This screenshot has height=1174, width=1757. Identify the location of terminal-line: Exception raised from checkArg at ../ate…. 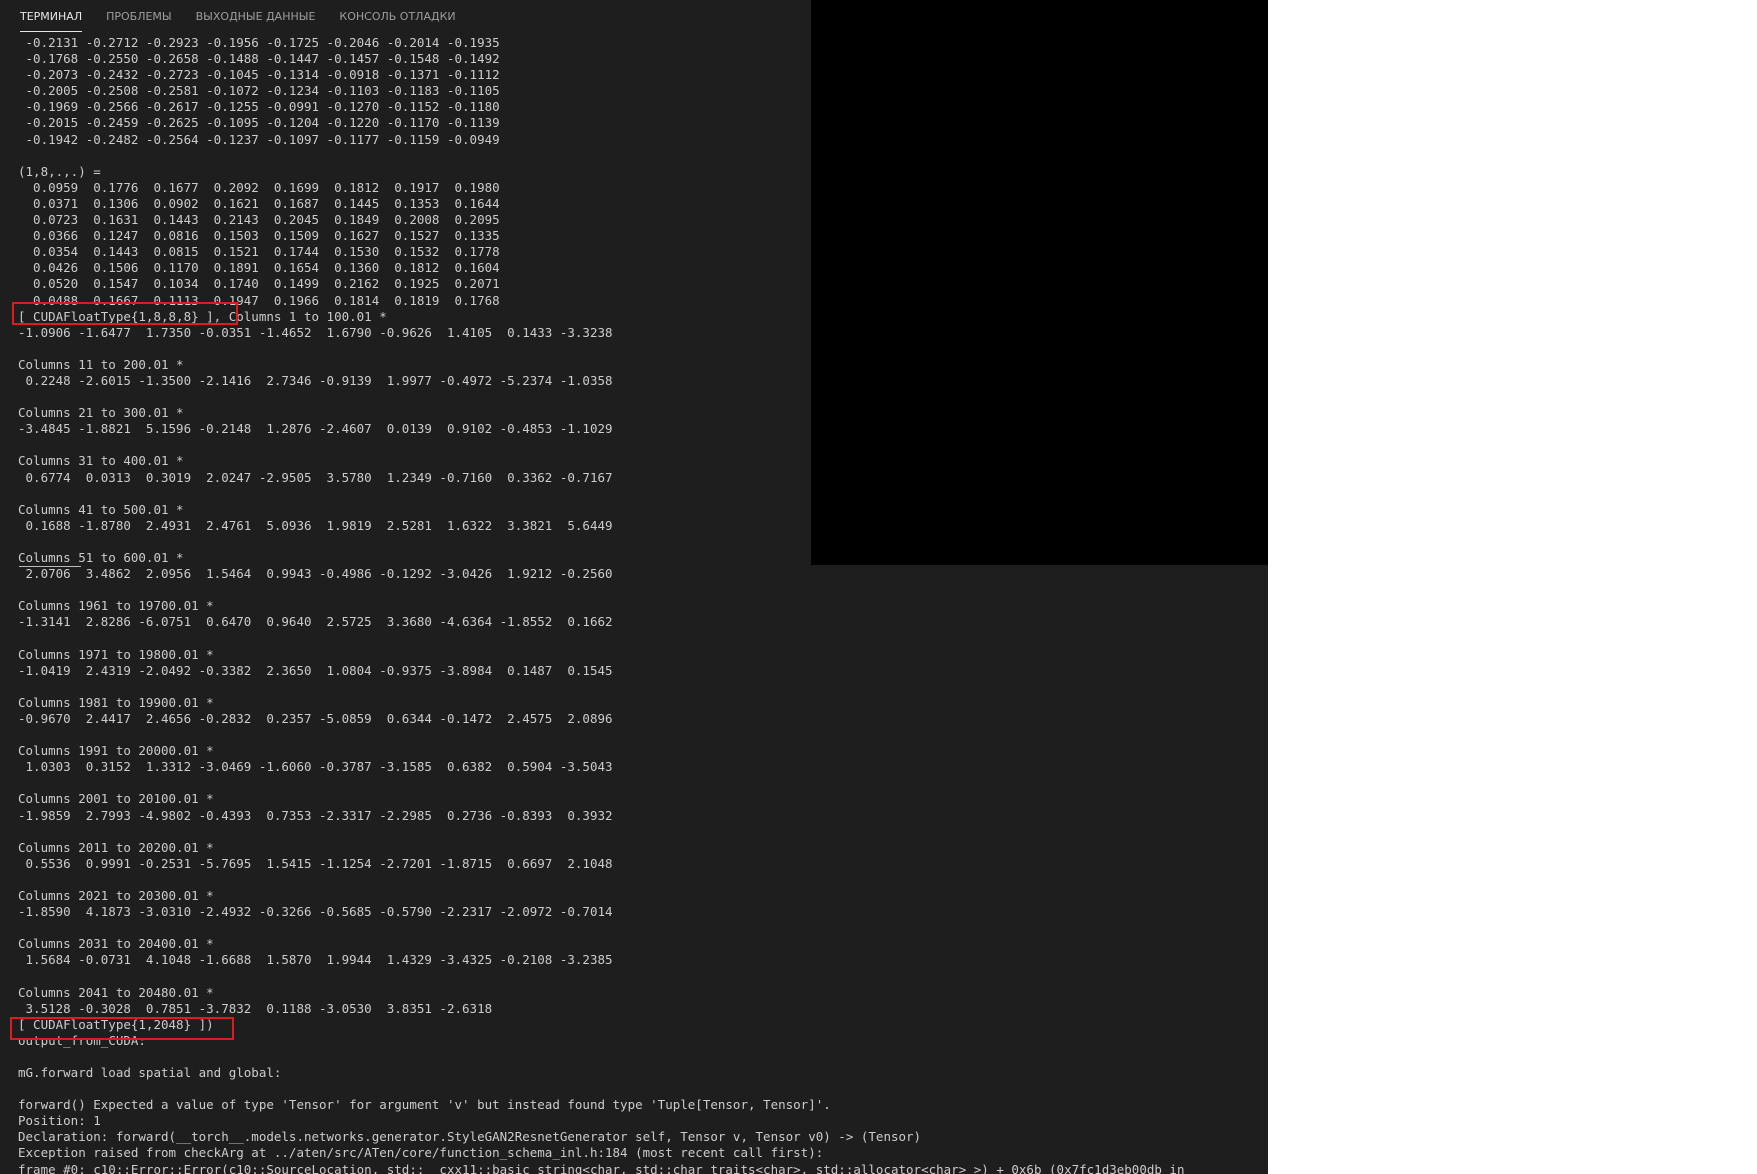
(421, 1153).